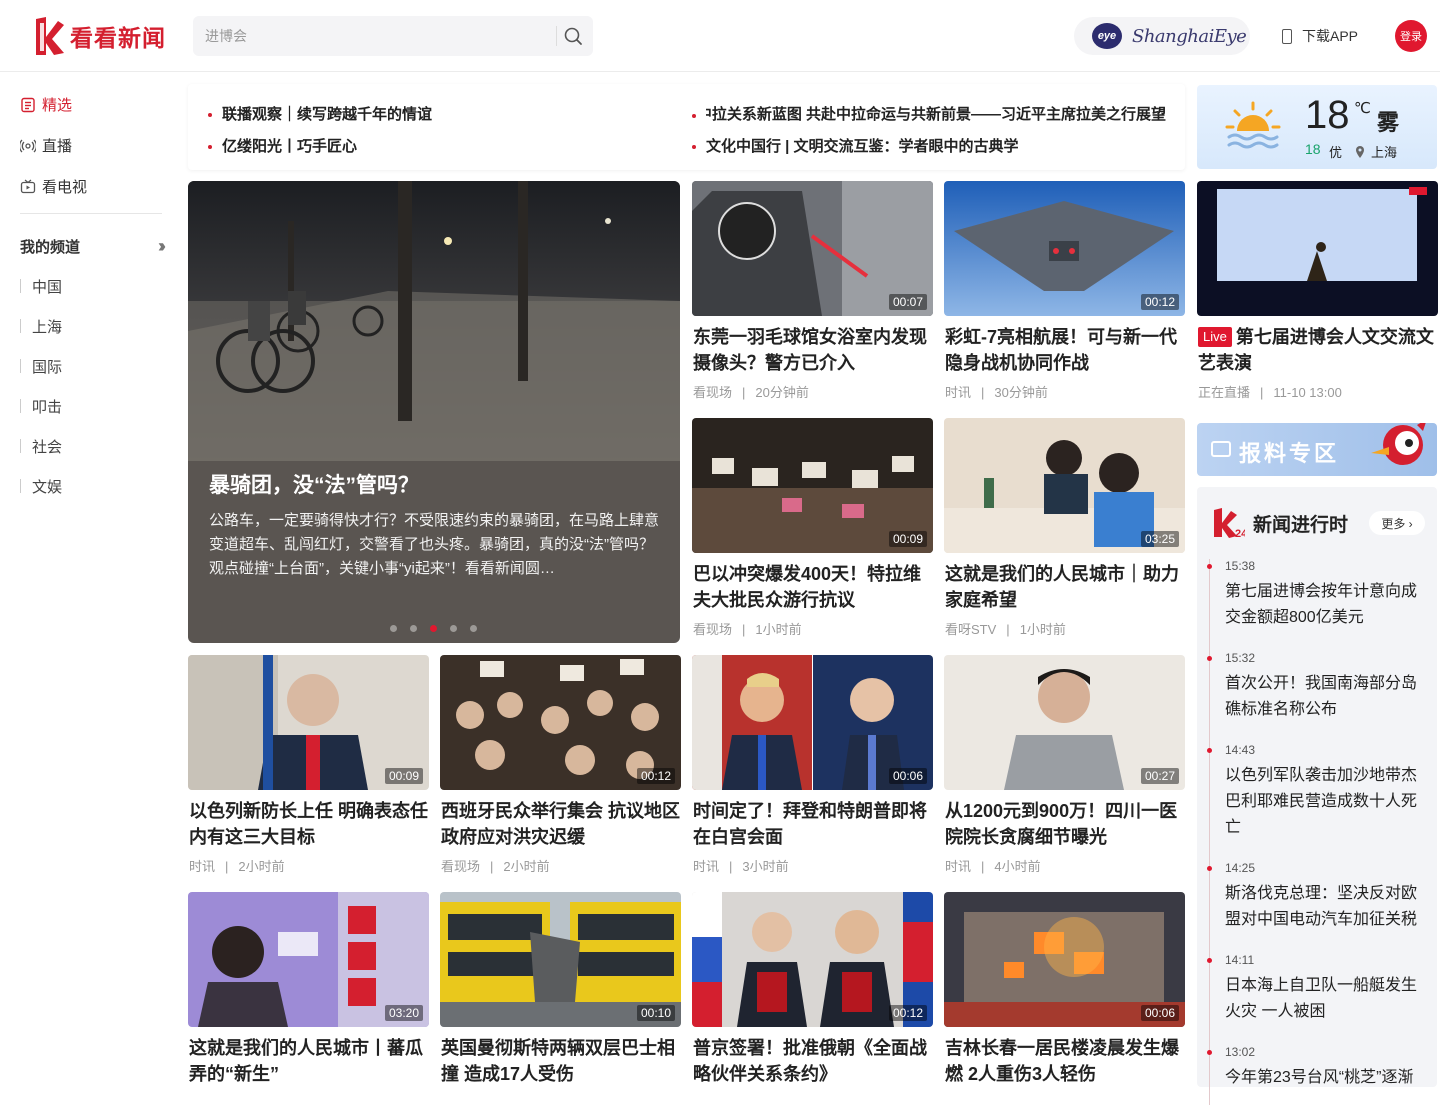  What do you see at coordinates (1064, 865) in the screenshot?
I see `card-meta: 时讯 | 4小时前` at bounding box center [1064, 865].